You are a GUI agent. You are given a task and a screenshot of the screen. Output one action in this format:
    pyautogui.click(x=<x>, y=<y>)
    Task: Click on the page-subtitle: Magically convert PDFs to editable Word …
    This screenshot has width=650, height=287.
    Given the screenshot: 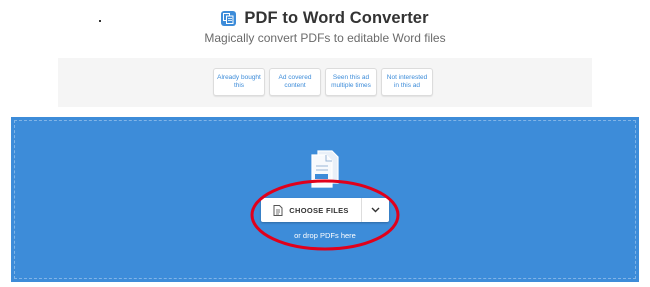 What is the action you would take?
    pyautogui.click(x=325, y=38)
    